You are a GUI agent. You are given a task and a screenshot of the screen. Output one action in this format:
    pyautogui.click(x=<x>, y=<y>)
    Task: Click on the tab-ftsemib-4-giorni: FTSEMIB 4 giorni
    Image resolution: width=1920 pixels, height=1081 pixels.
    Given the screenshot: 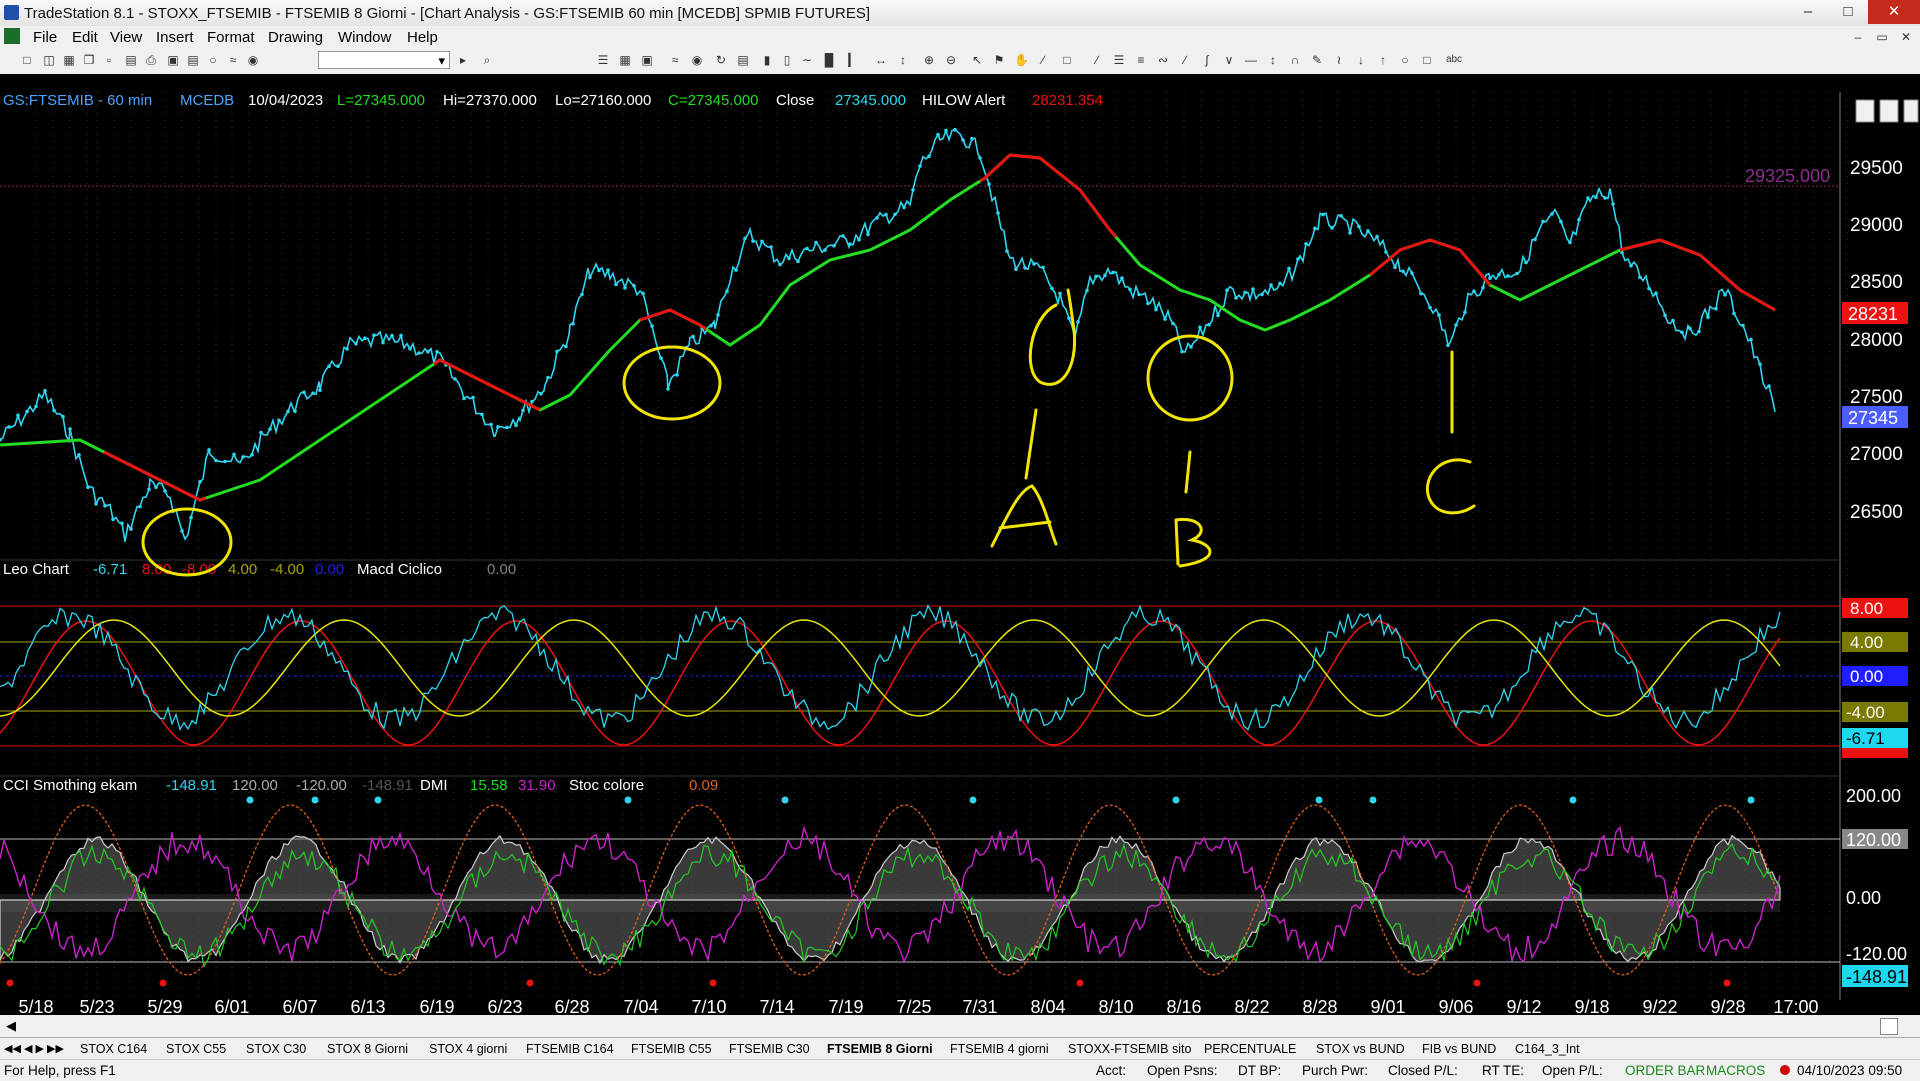 What is the action you would take?
    pyautogui.click(x=999, y=1049)
    